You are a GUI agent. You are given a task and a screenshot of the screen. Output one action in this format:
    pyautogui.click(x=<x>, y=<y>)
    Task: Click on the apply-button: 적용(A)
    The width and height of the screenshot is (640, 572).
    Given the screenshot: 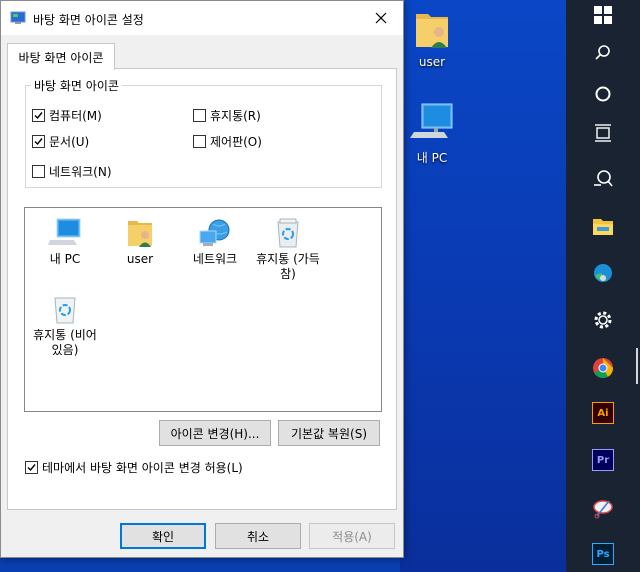 What is the action you would take?
    pyautogui.click(x=352, y=536)
    